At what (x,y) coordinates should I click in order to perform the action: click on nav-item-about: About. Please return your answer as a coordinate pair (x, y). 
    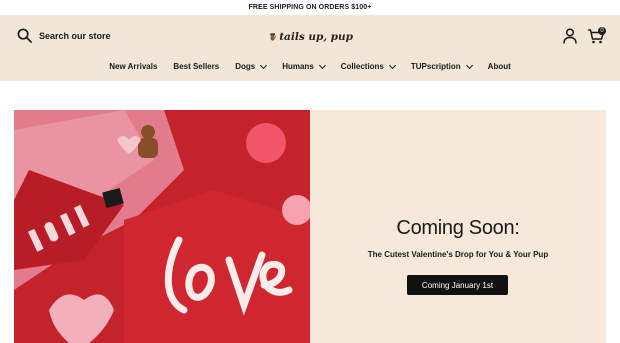
    Looking at the image, I should click on (499, 66).